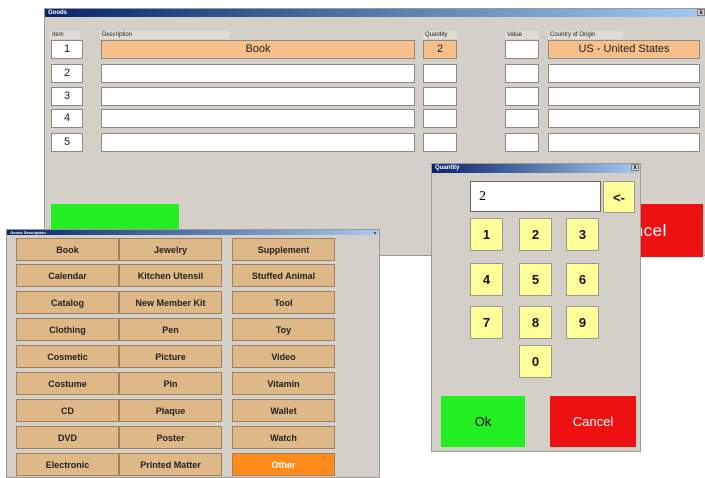 The width and height of the screenshot is (705, 478). I want to click on row-item-cell: 1, so click(67, 49).